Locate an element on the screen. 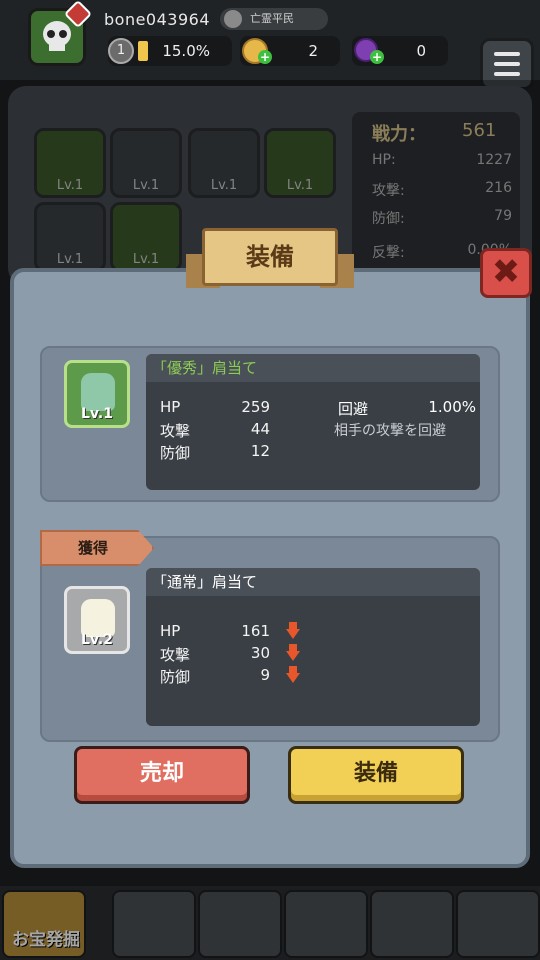 The width and height of the screenshot is (540, 960). rank-skull-icon is located at coordinates (233, 19).